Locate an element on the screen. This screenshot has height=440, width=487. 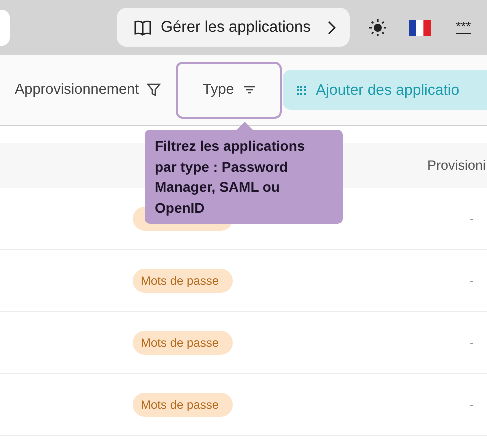
provisioning-filter: Approvisionnement is located at coordinates (88, 90).